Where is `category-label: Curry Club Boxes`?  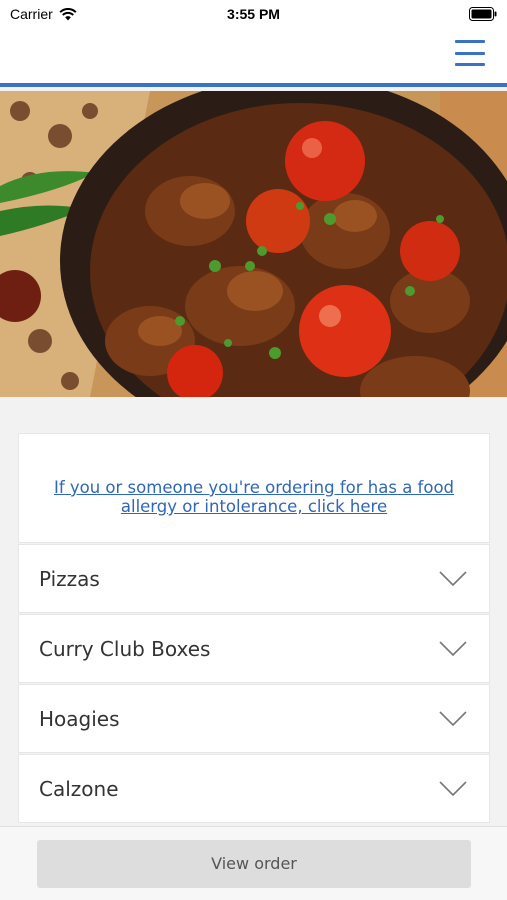 category-label: Curry Club Boxes is located at coordinates (125, 649).